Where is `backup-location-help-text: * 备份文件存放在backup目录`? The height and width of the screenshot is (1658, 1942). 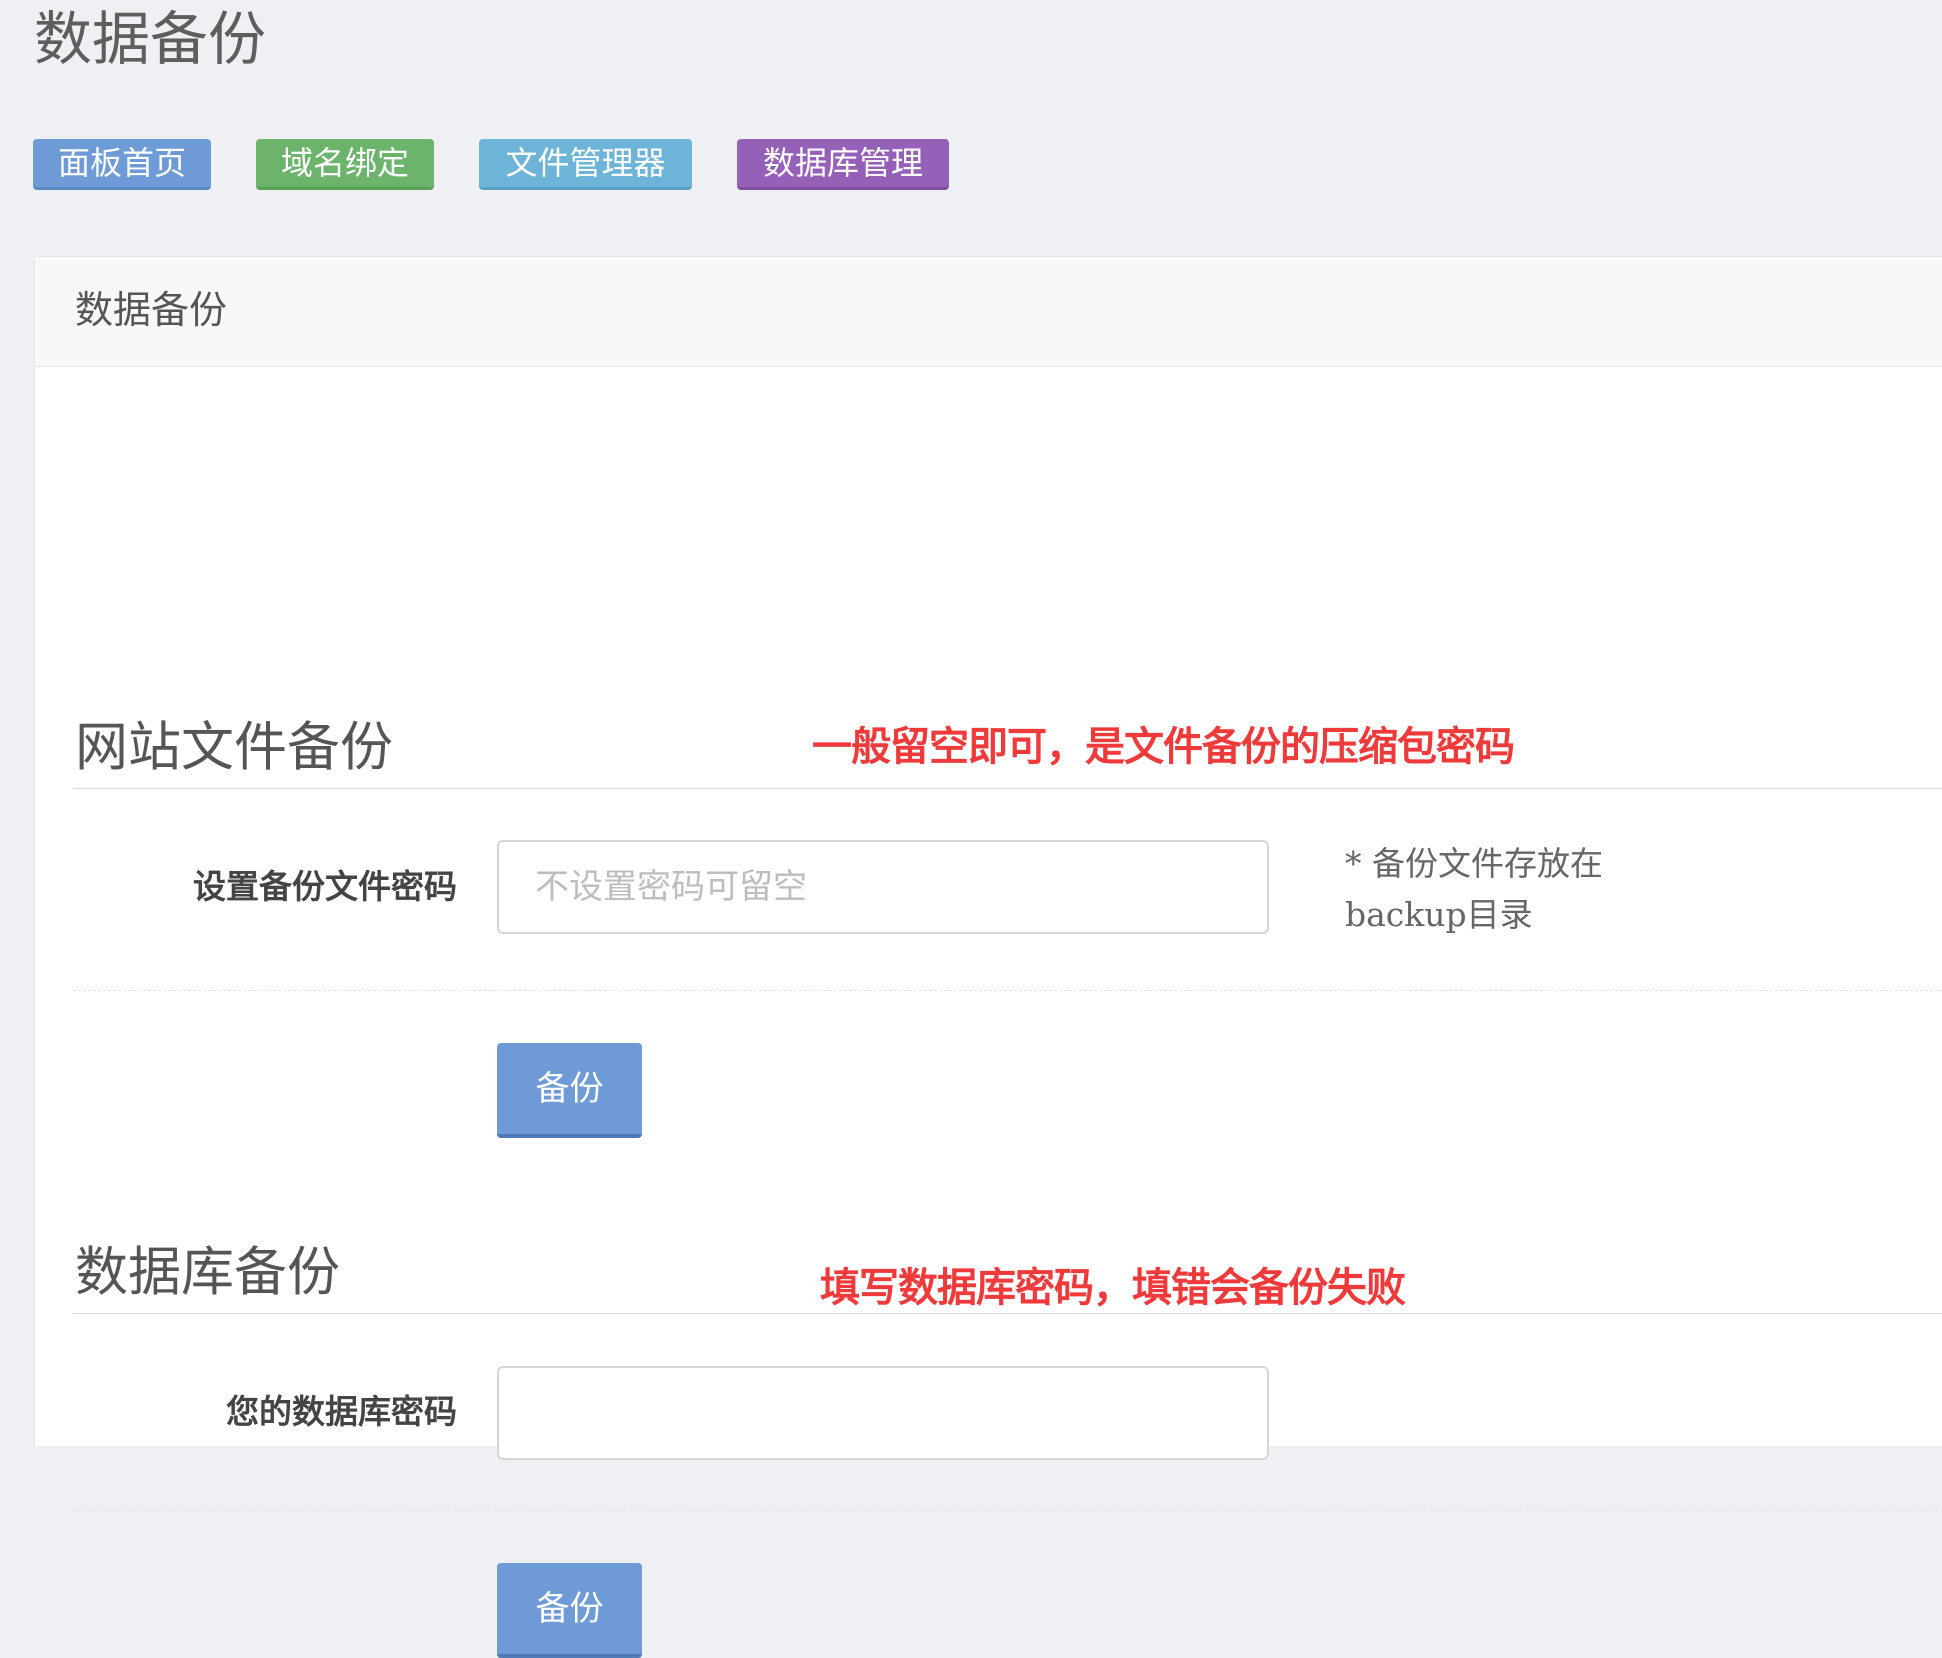
backup-location-help-text: * 备份文件存放在backup目录 is located at coordinates (1474, 889).